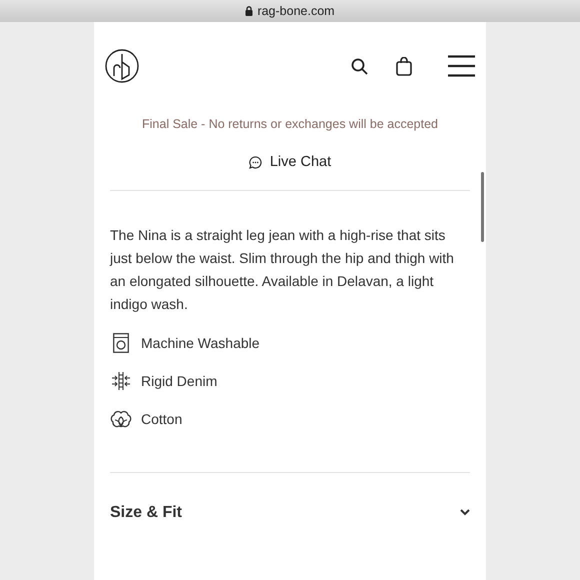 The image size is (580, 580). Describe the element at coordinates (290, 124) in the screenshot. I see `final-sale-notice: Final Sale - No returns or exchanges will be accepted` at that location.